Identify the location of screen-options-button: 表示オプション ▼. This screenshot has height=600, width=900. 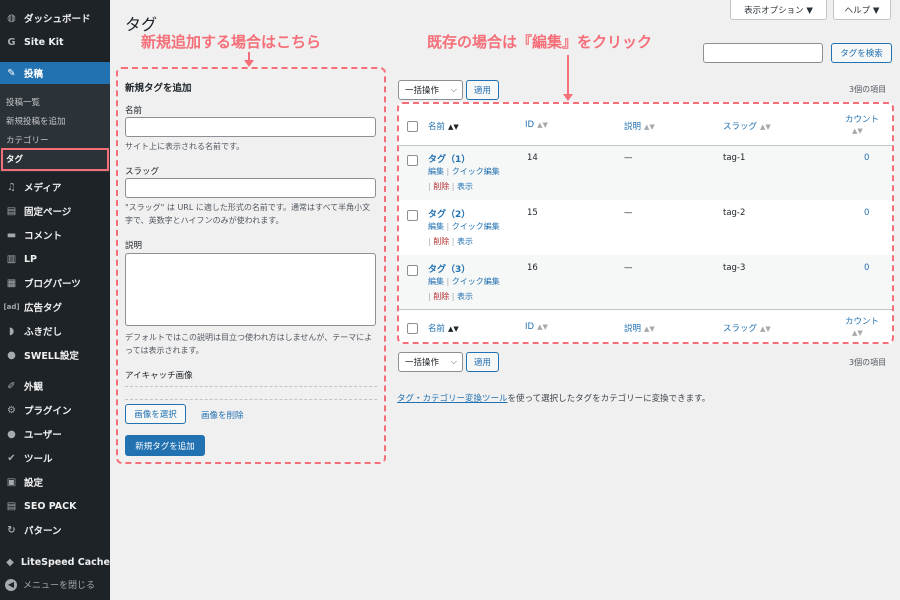
(778, 10).